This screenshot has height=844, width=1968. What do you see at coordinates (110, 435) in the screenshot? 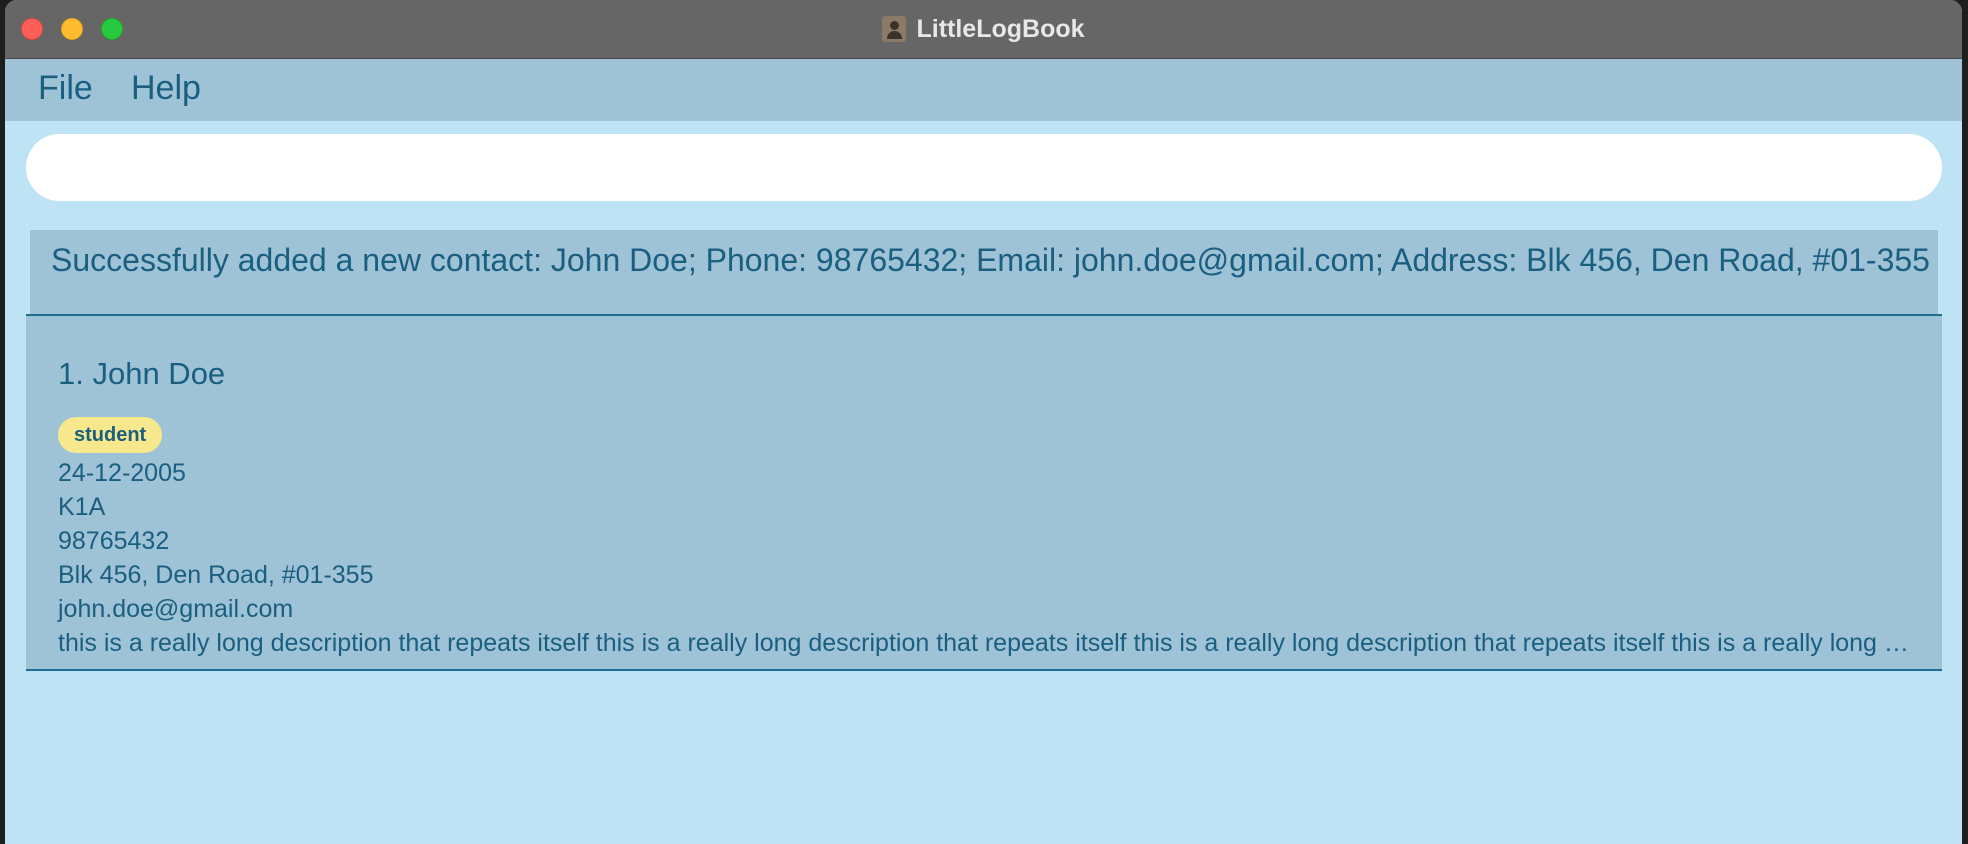
I see `contact-tag: student` at bounding box center [110, 435].